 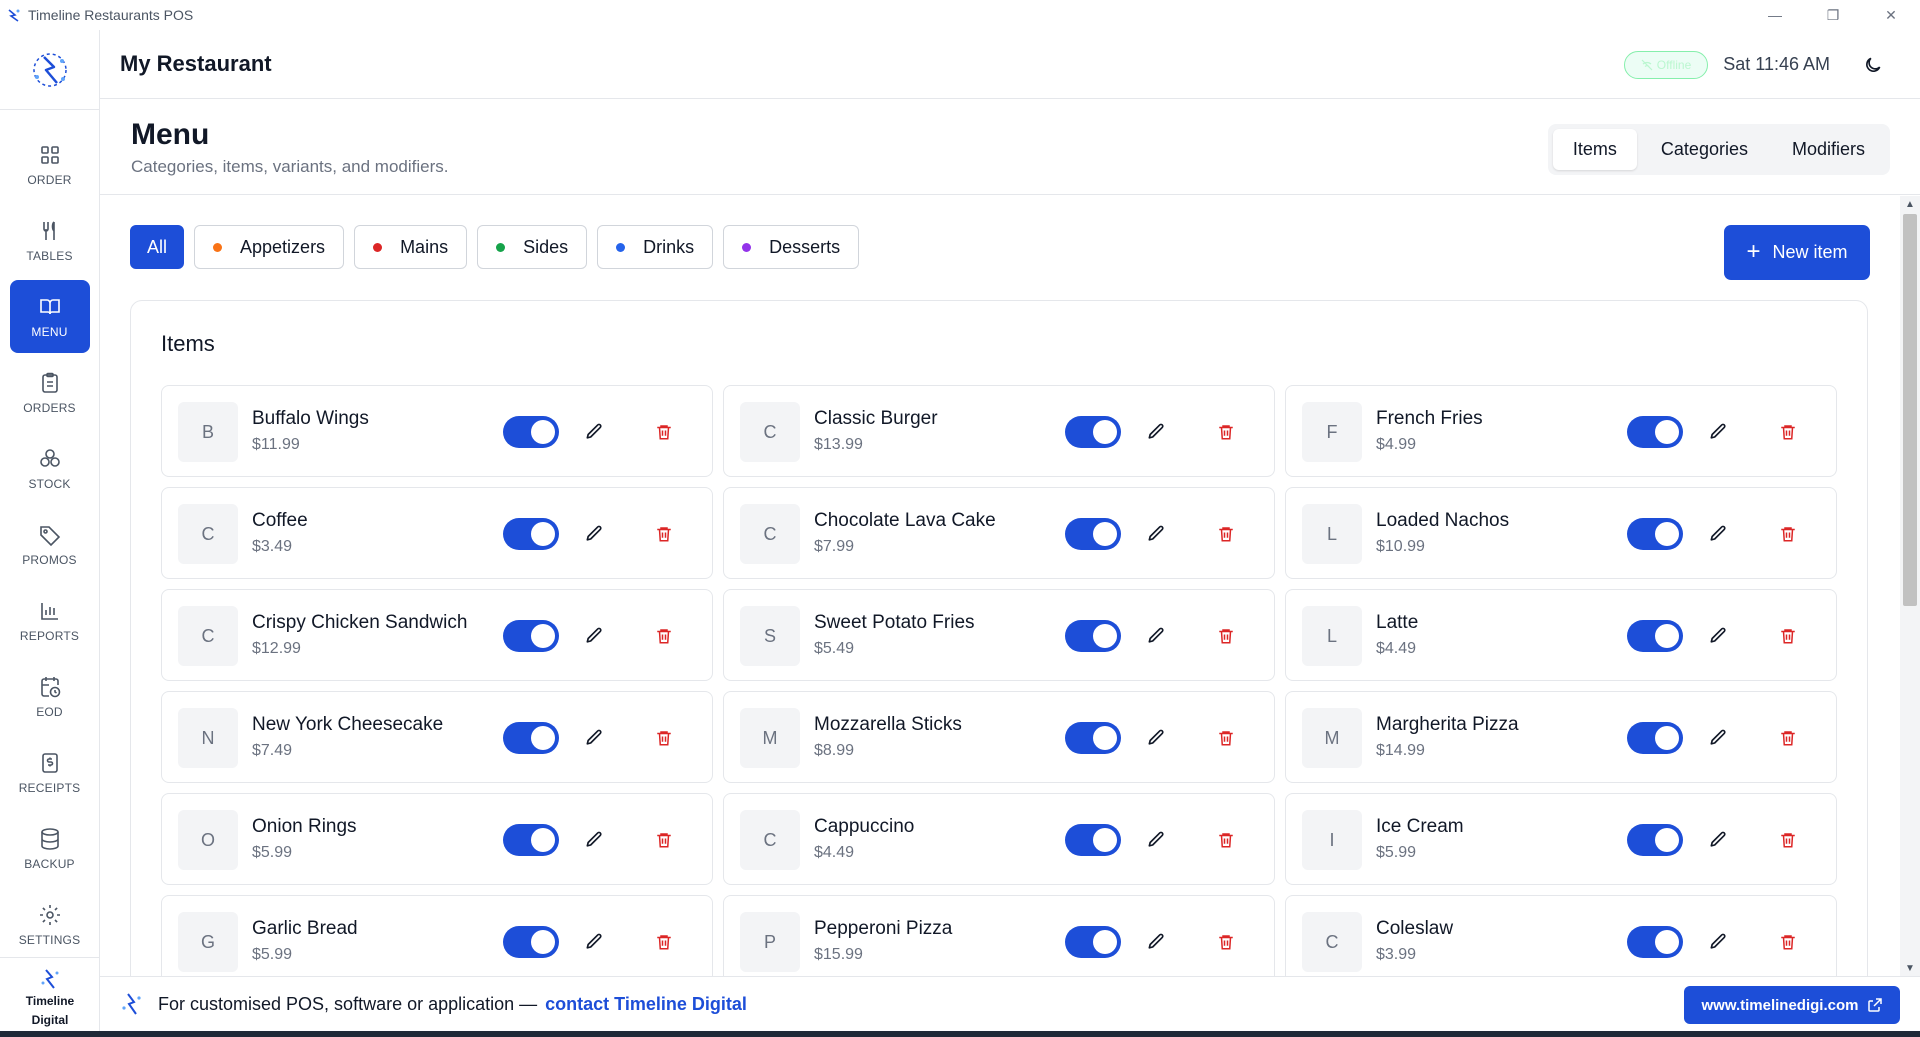 I want to click on scrollbar-thumb, so click(x=1910, y=410).